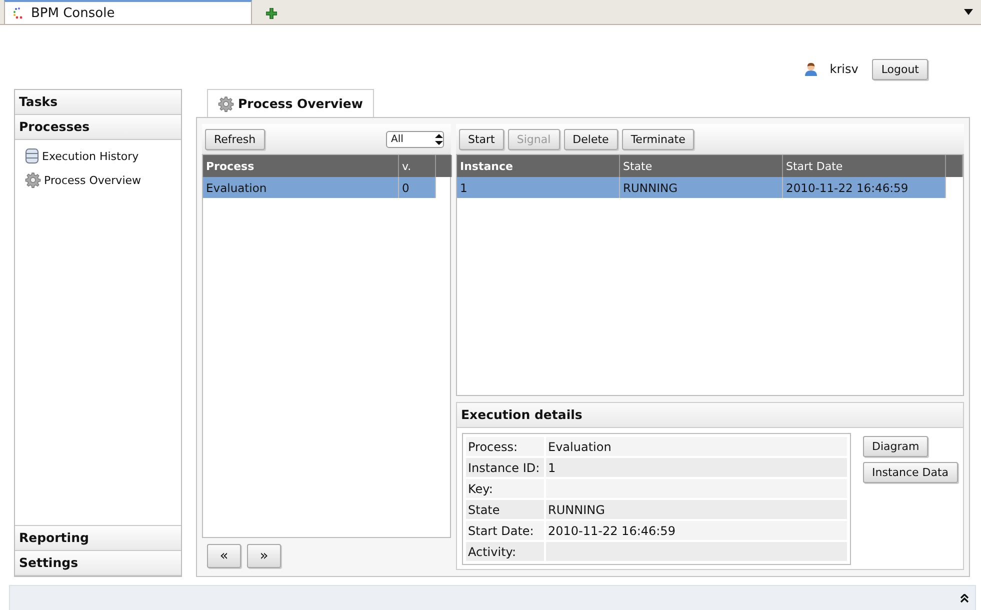  I want to click on panel-title: Execution details, so click(710, 415).